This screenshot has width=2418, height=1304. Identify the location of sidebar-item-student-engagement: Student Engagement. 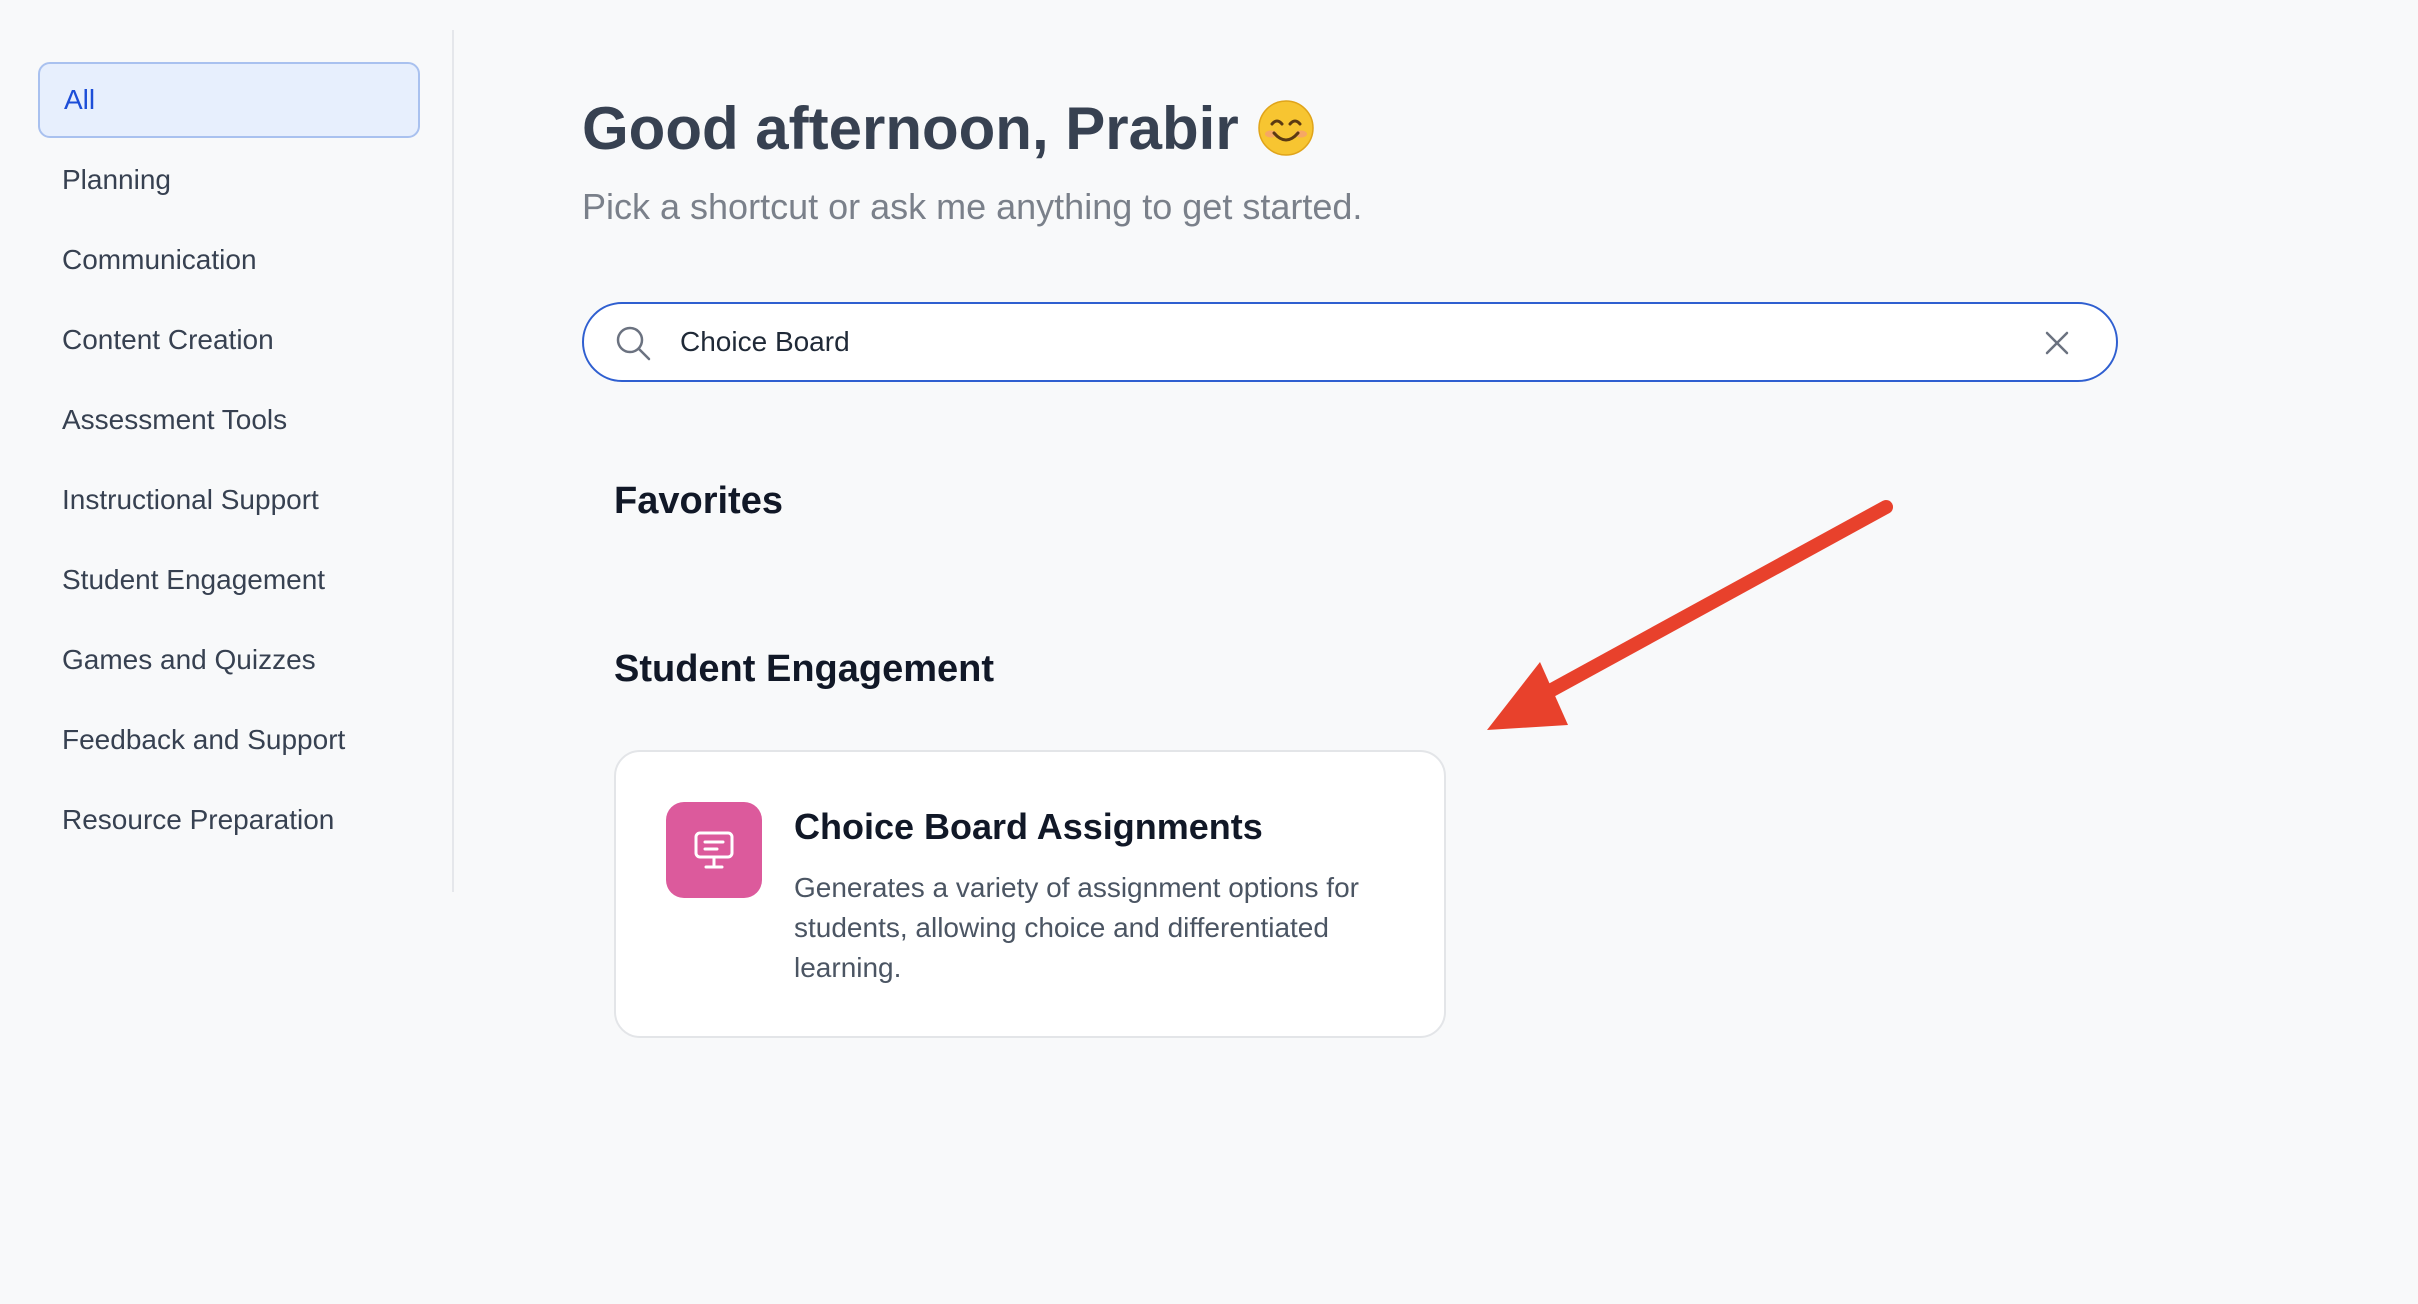
(229, 580).